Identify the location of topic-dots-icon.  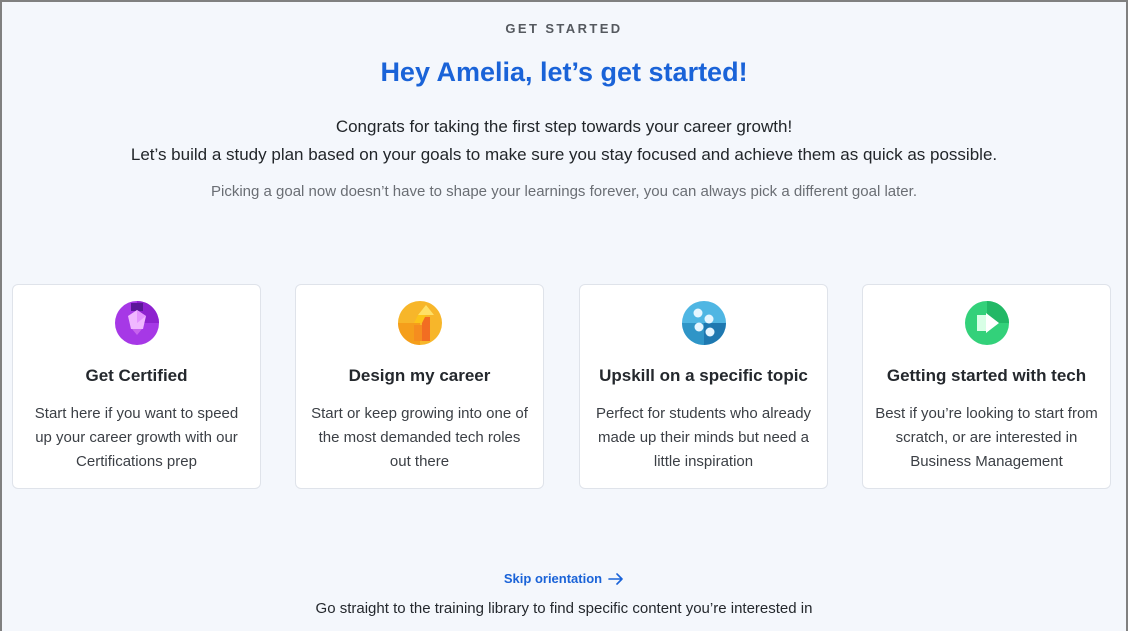
(703, 323).